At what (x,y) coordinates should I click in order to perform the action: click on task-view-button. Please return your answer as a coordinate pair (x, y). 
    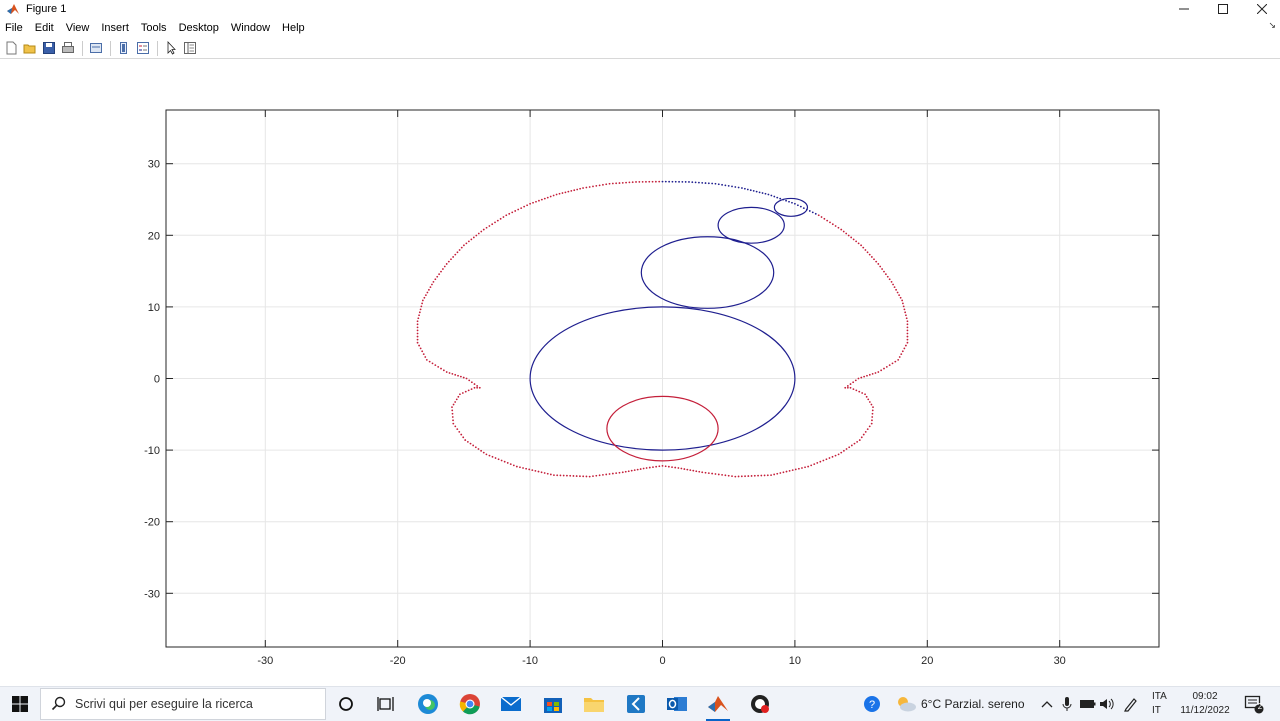
    Looking at the image, I should click on (386, 704).